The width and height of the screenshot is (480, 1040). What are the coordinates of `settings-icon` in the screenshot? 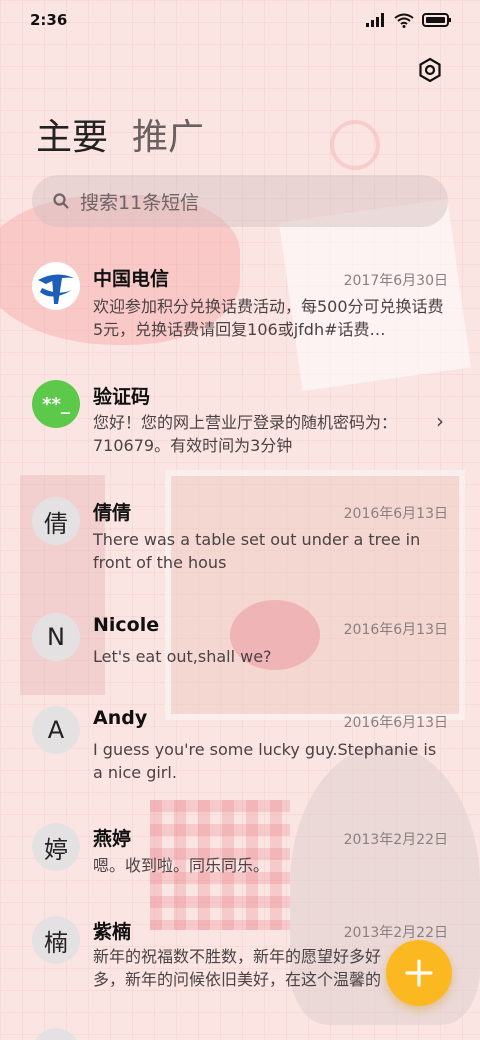 It's located at (430, 70).